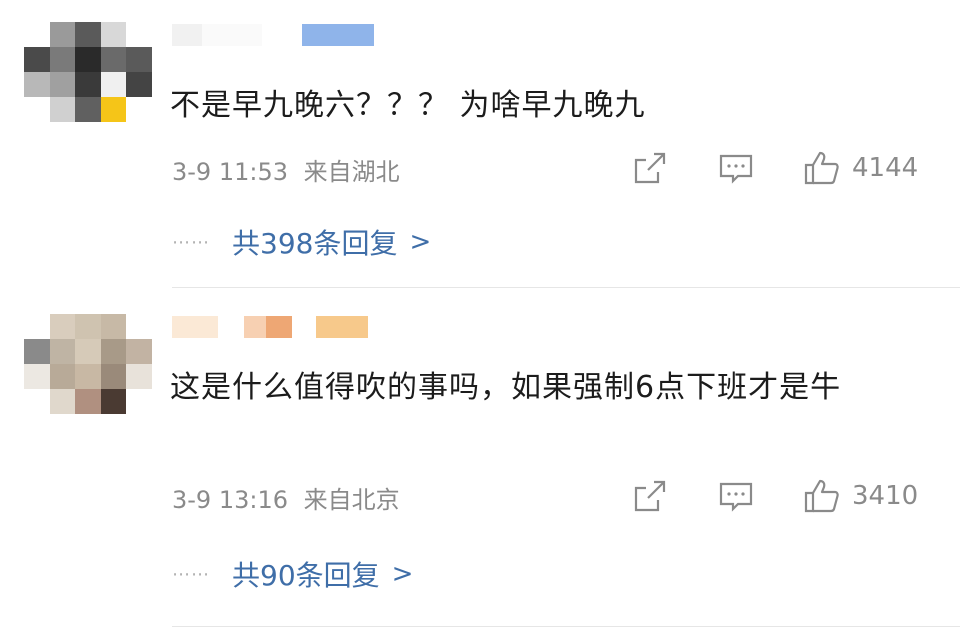  Describe the element at coordinates (506, 387) in the screenshot. I see `comment-text: 这是什么值得吹的事吗，如果强制6点下班才是牛` at that location.